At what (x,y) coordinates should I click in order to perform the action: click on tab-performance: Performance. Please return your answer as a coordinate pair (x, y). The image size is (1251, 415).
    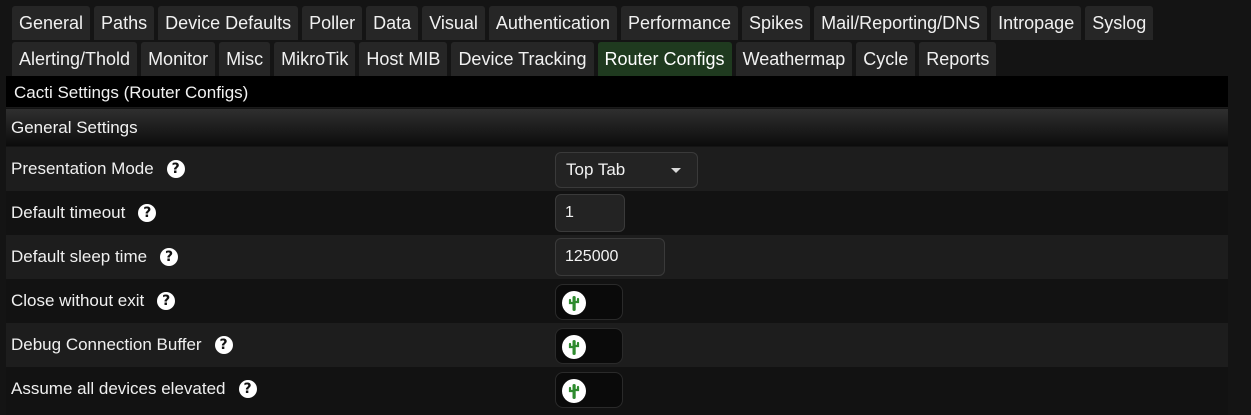
    Looking at the image, I should click on (680, 23).